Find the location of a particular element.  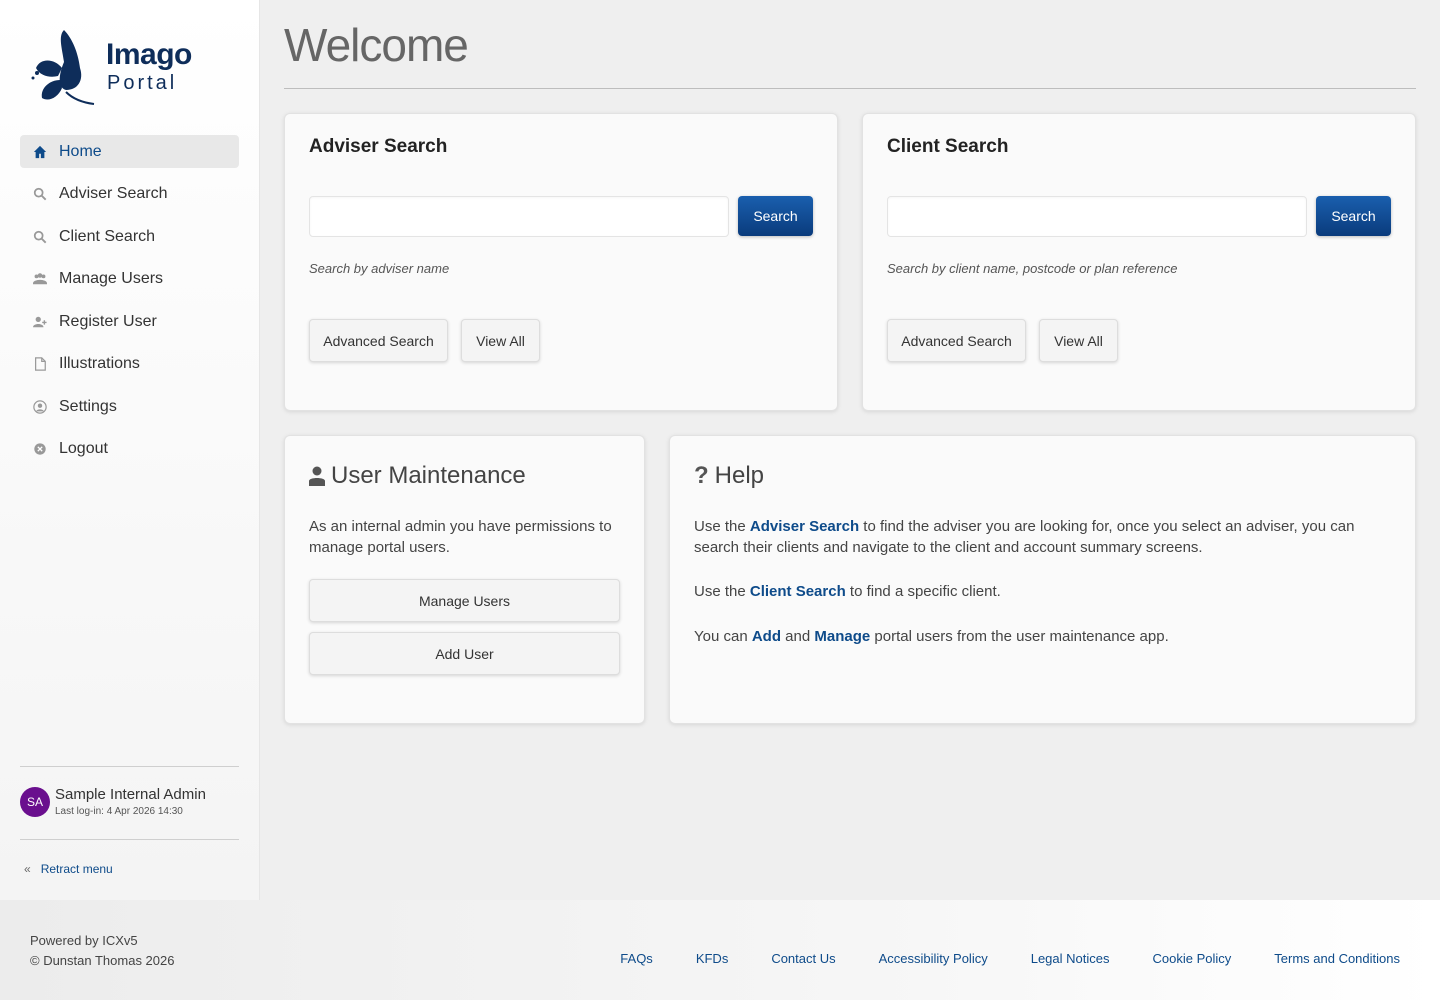

help-text: to find a specific client. is located at coordinates (923, 591).